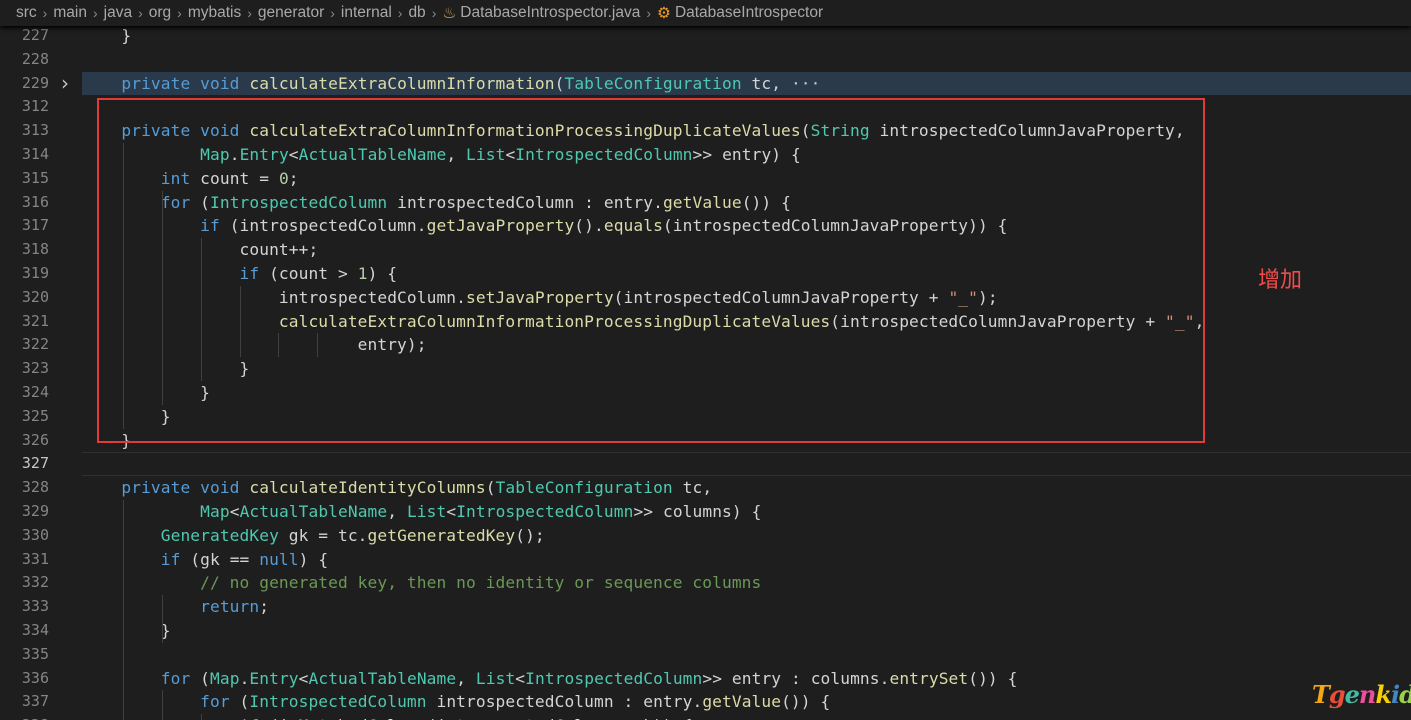 The image size is (1411, 720). Describe the element at coordinates (1405, 694) in the screenshot. I see `watermark-letter: d` at that location.